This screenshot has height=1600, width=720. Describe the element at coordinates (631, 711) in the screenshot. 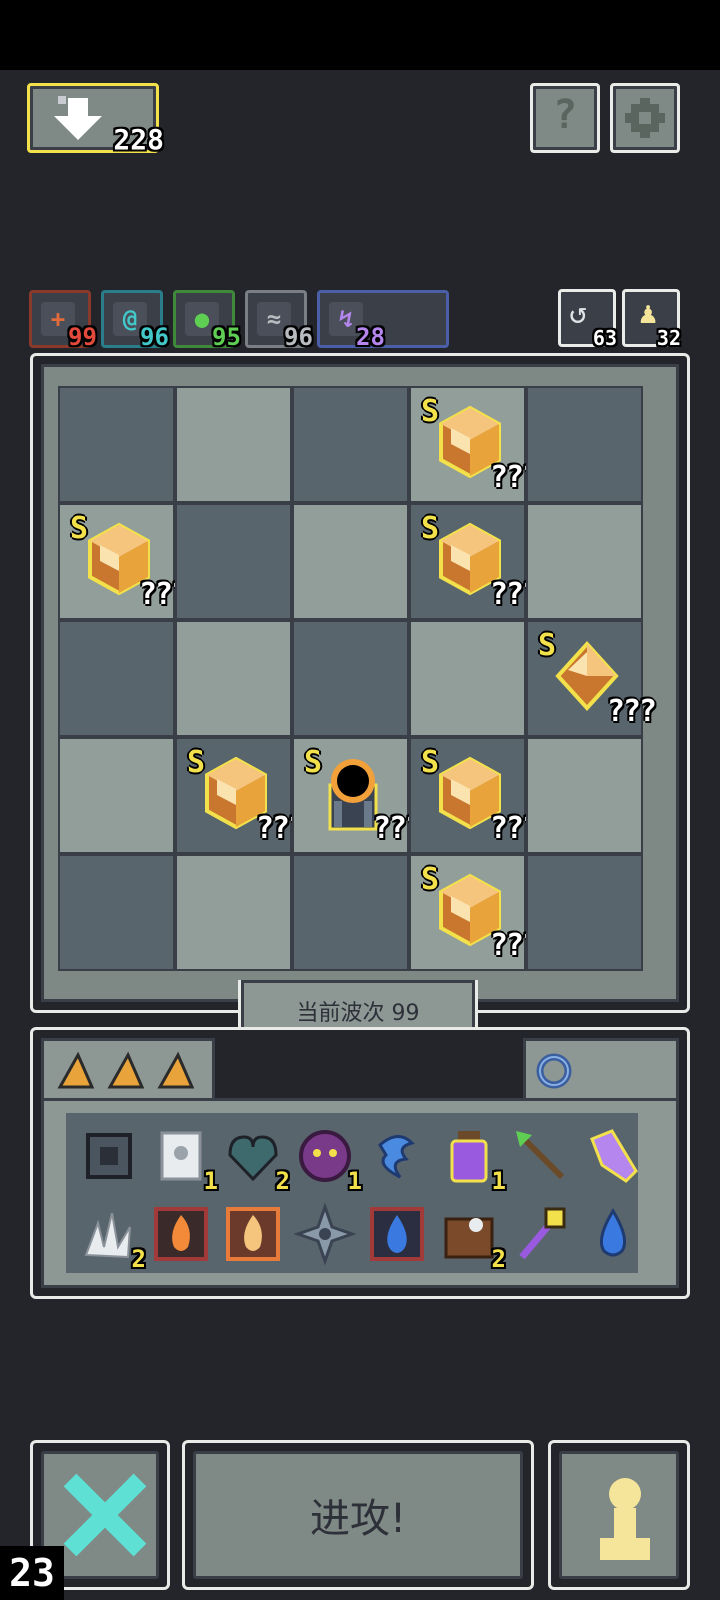

I see `unknown-label: ???` at that location.